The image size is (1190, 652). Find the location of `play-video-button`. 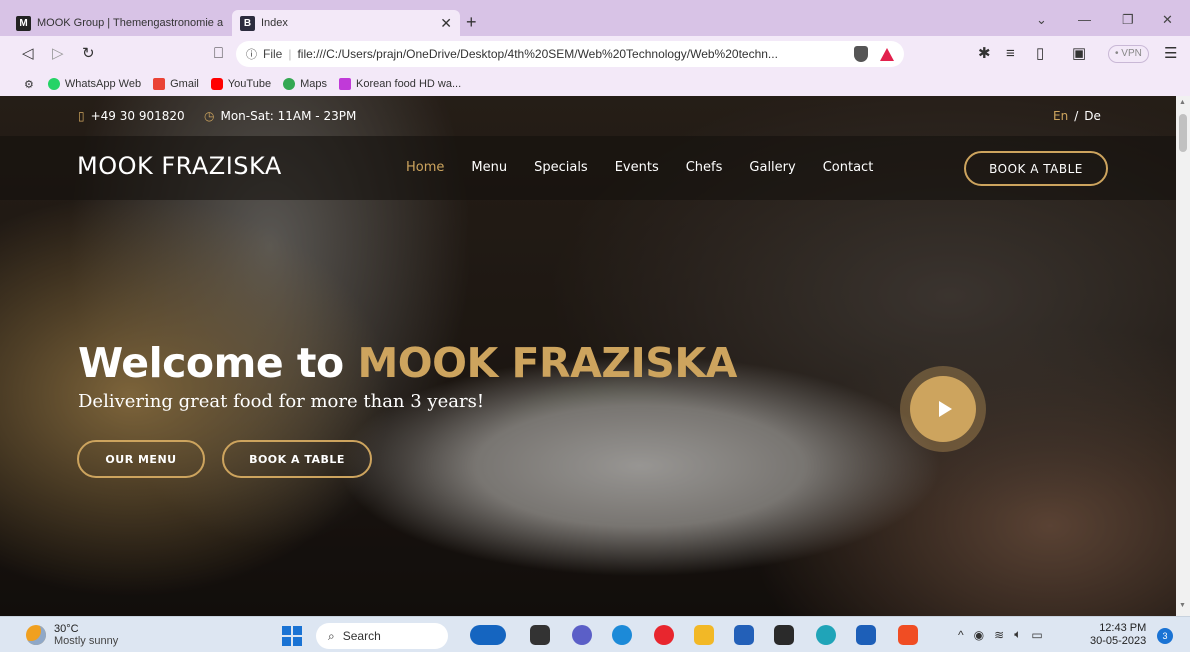

play-video-button is located at coordinates (943, 409).